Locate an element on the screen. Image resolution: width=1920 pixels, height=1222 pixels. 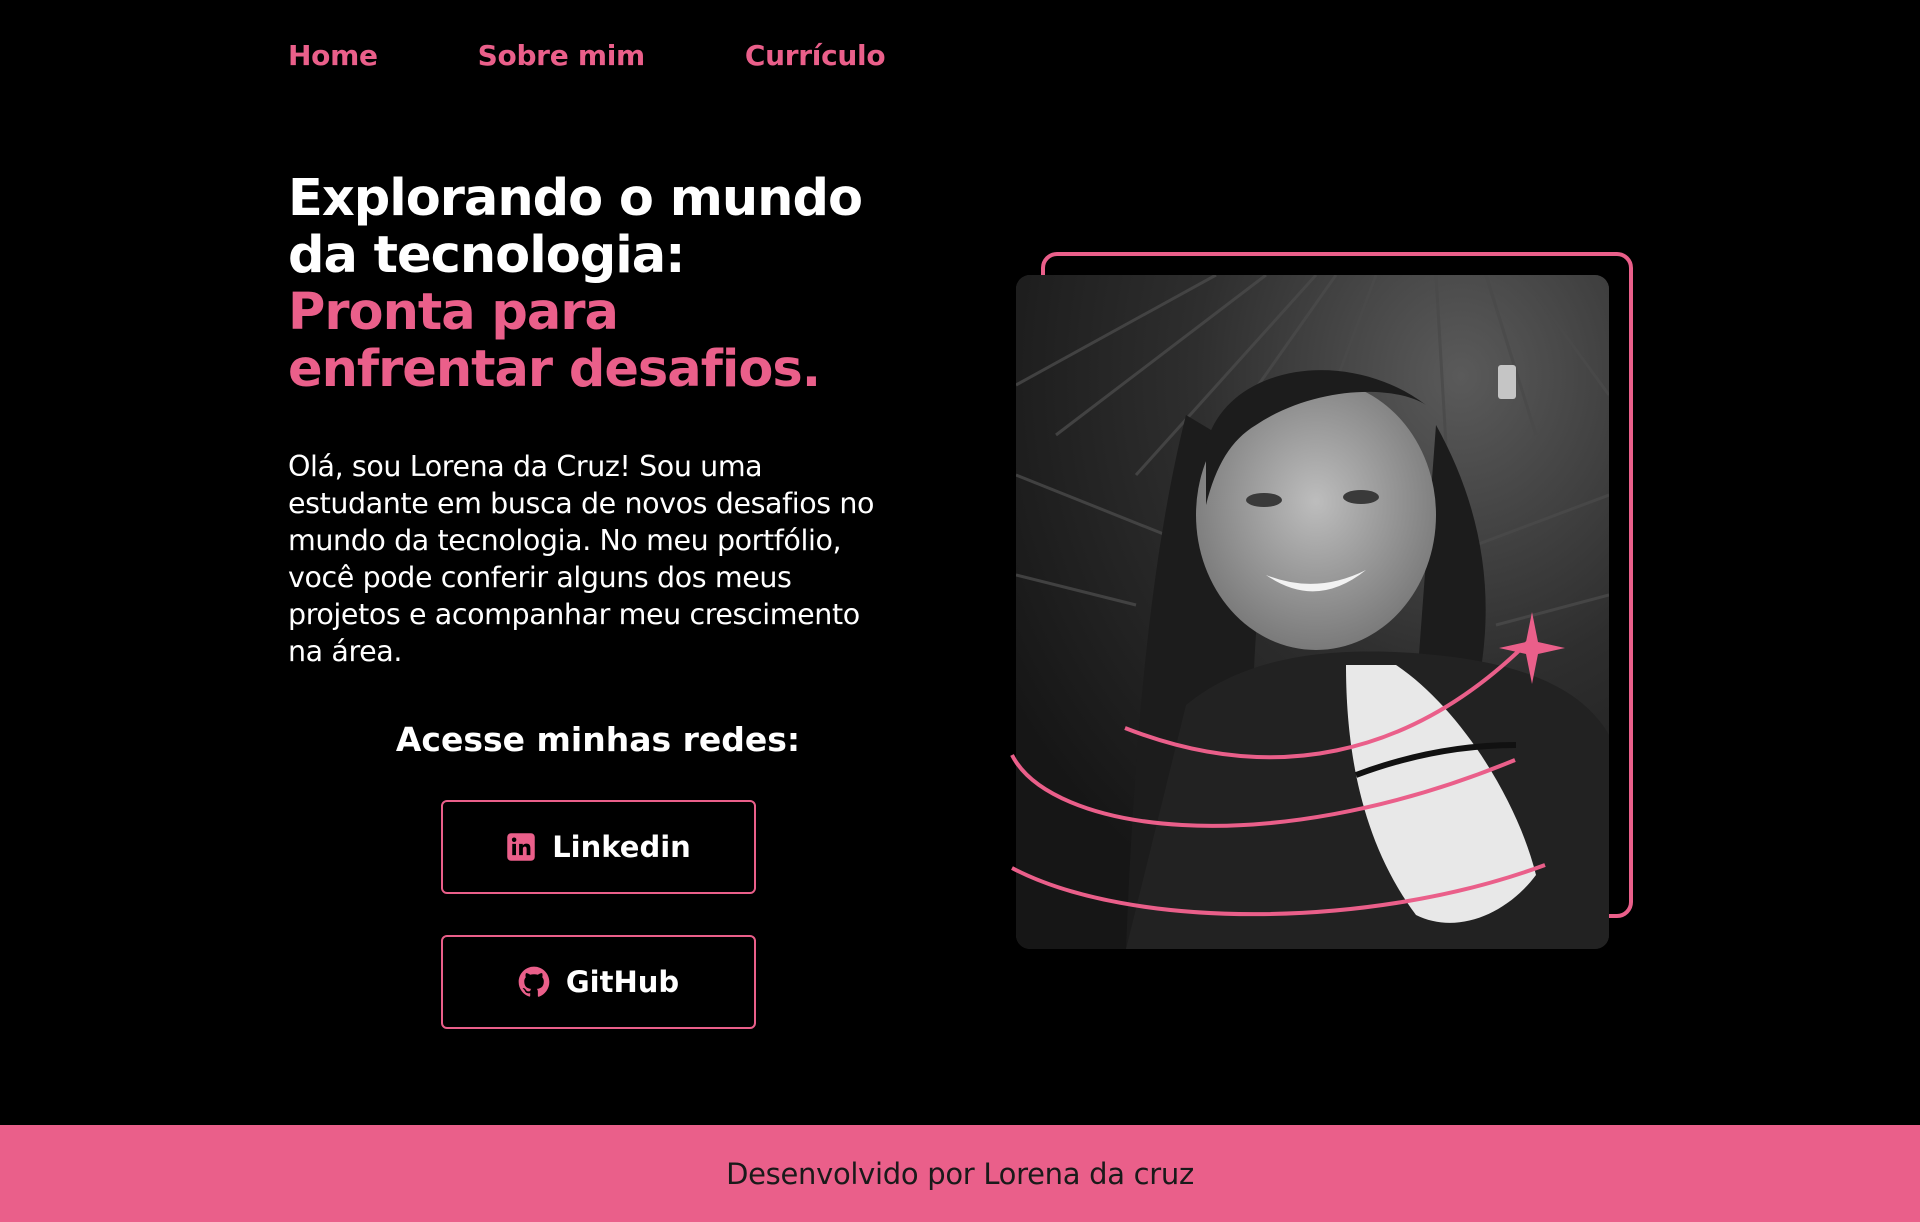
footer-text: Desenvolvido por Lorena da cruz is located at coordinates (960, 1173).